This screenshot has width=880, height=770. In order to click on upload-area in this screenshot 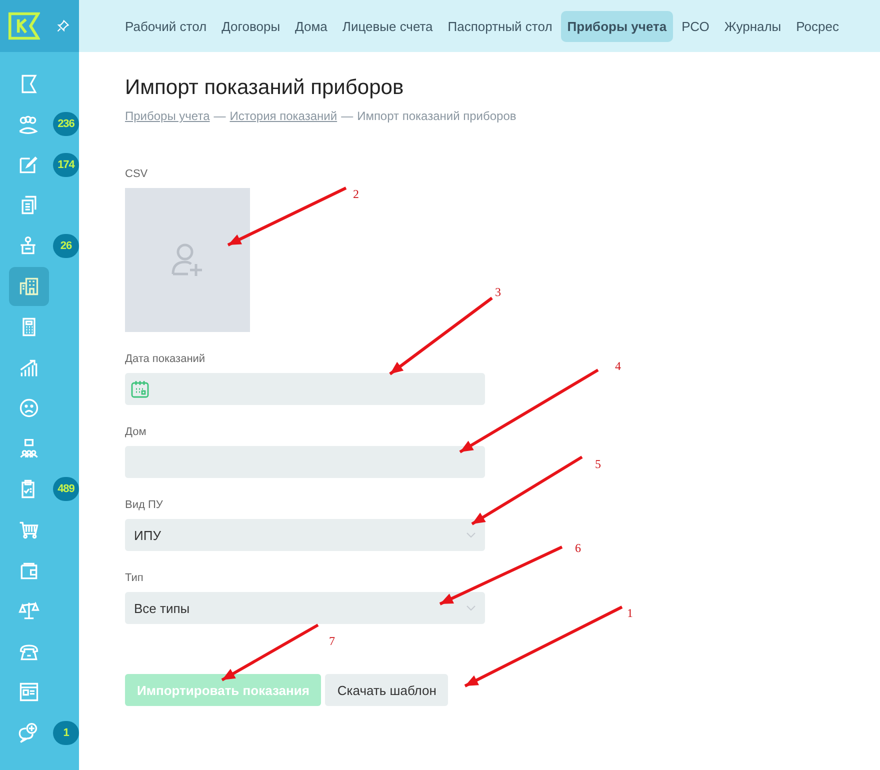, I will do `click(187, 260)`.